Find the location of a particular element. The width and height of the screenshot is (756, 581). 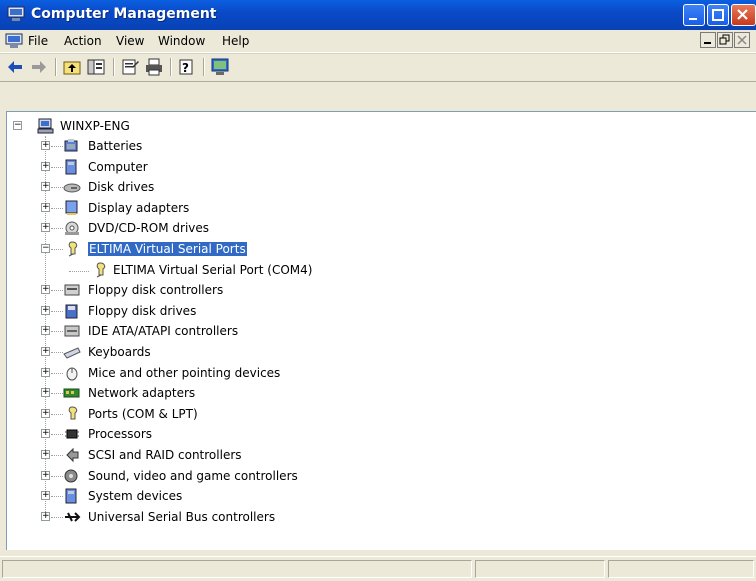

ide-controller-icon is located at coordinates (72, 331).